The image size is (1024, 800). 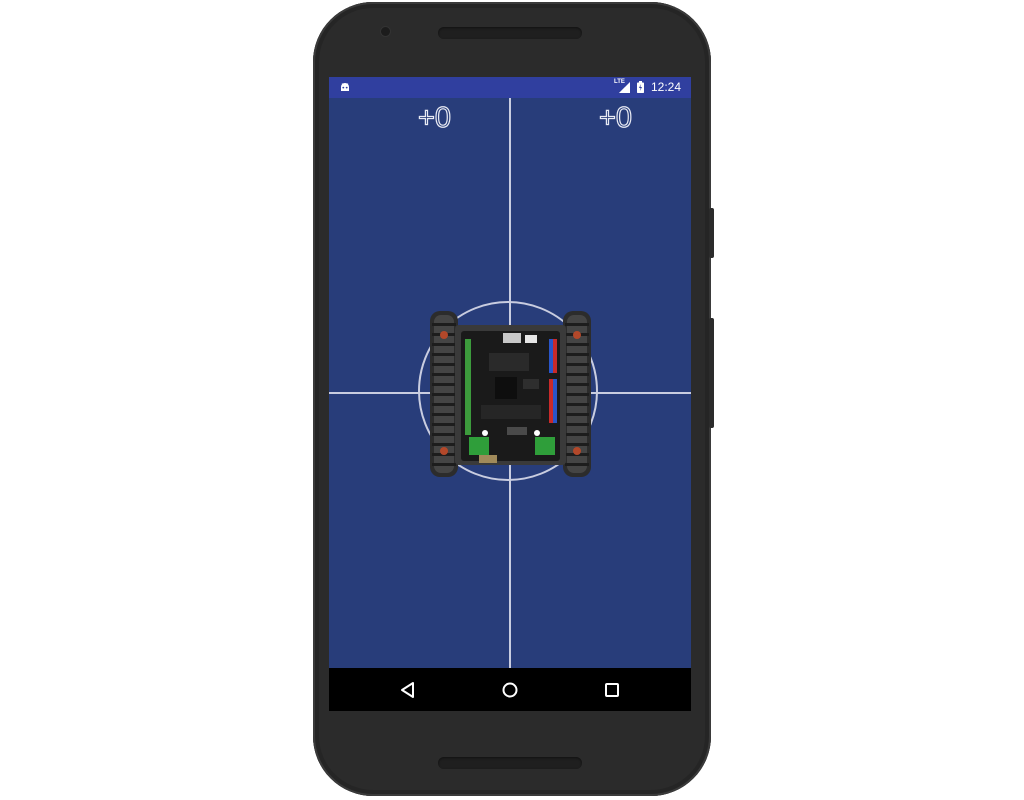 I want to click on right-track, so click(x=577, y=394).